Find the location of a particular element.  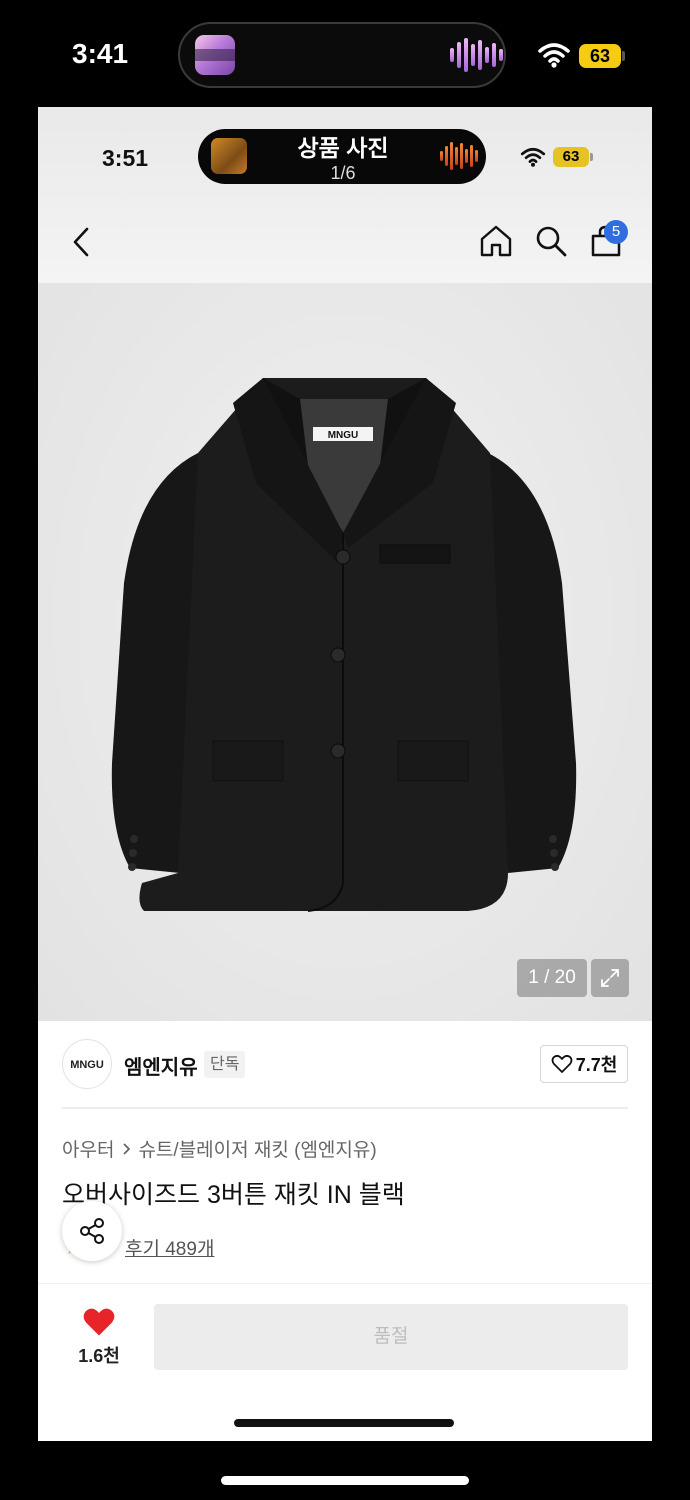

audio-wave-icon is located at coordinates (476, 55).